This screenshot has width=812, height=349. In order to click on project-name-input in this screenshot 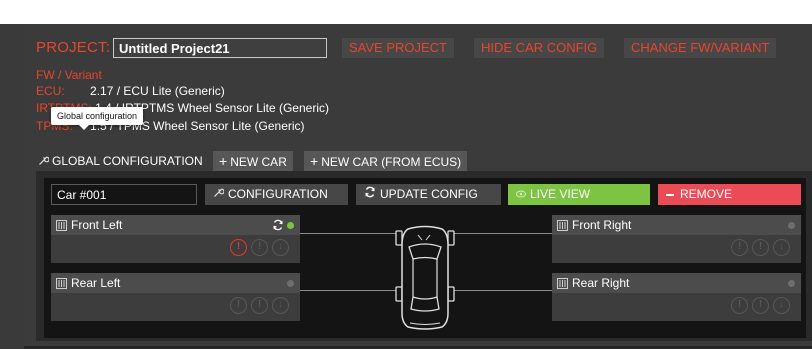, I will do `click(220, 48)`.